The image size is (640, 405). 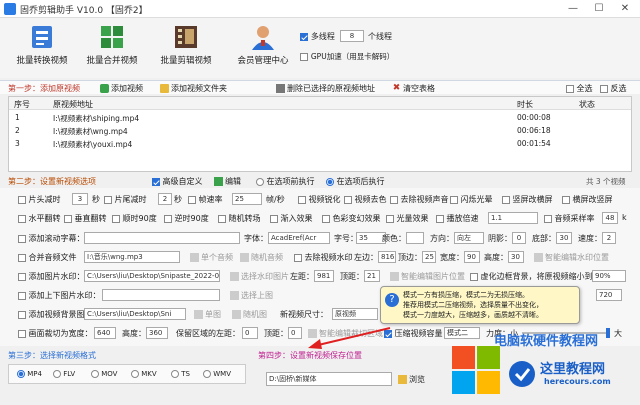 What do you see at coordinates (134, 218) in the screenshot?
I see `cw90-option: 顺时90度` at bounding box center [134, 218].